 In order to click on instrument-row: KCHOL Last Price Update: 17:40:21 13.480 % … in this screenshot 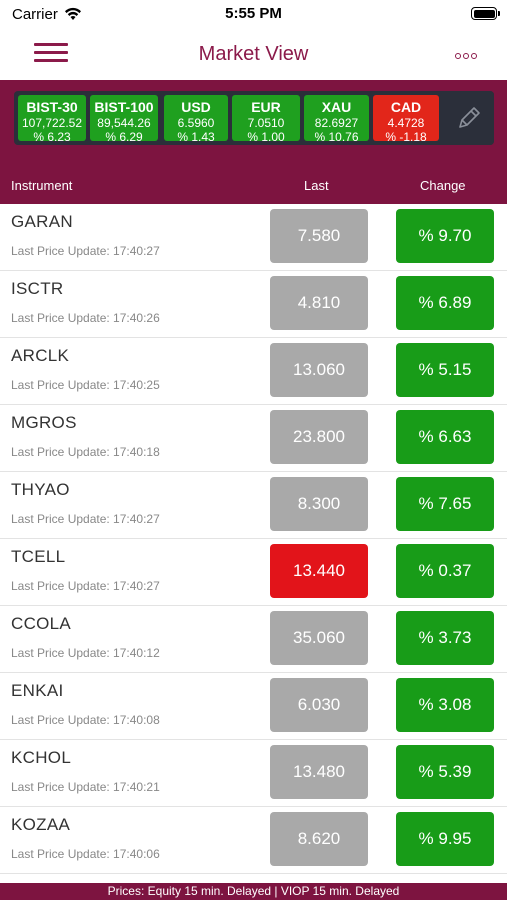, I will do `click(253, 773)`.